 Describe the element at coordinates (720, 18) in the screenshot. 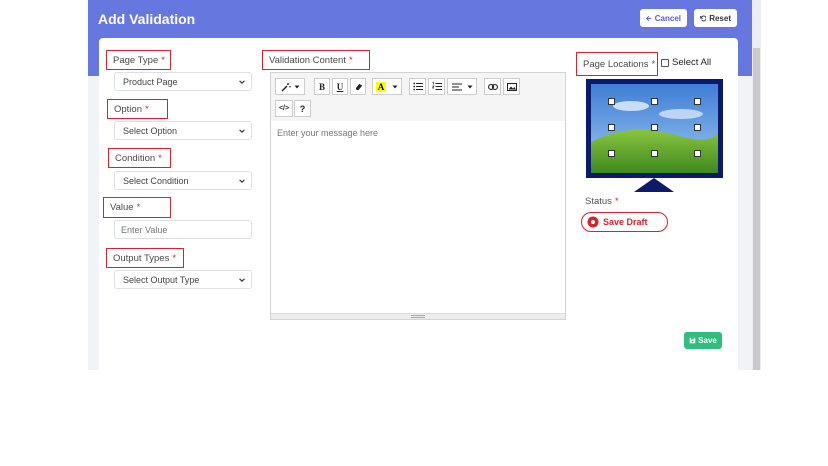

I see `reset-button-label: Reset` at that location.